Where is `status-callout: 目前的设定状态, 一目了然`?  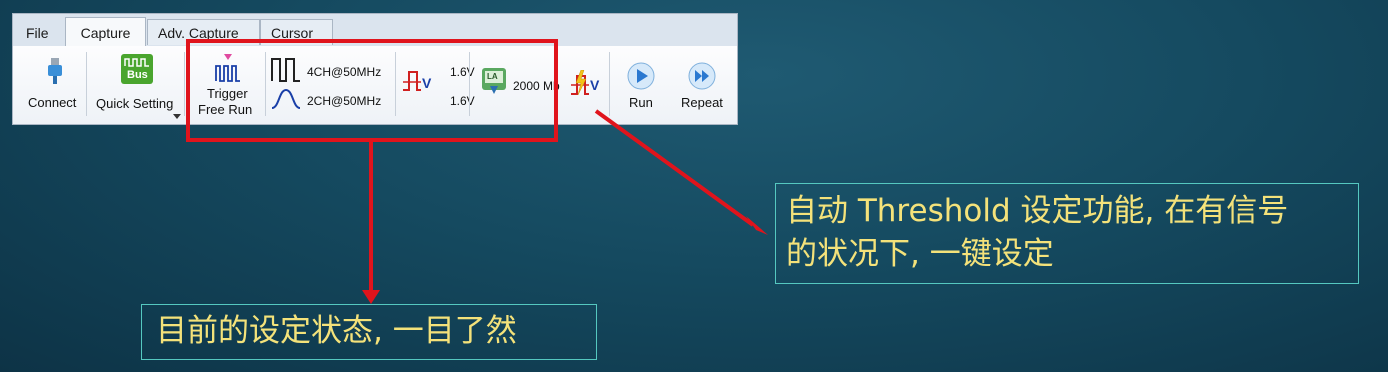
status-callout: 目前的设定状态, 一目了然 is located at coordinates (369, 332).